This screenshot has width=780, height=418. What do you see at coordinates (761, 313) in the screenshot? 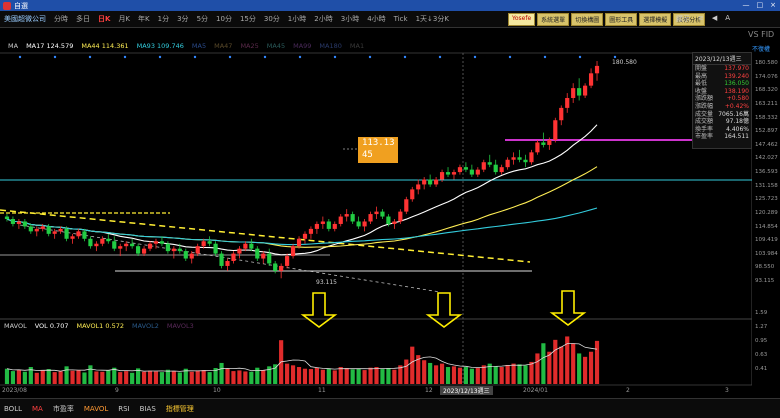
I see `volume-tick: 1.59` at bounding box center [761, 313].